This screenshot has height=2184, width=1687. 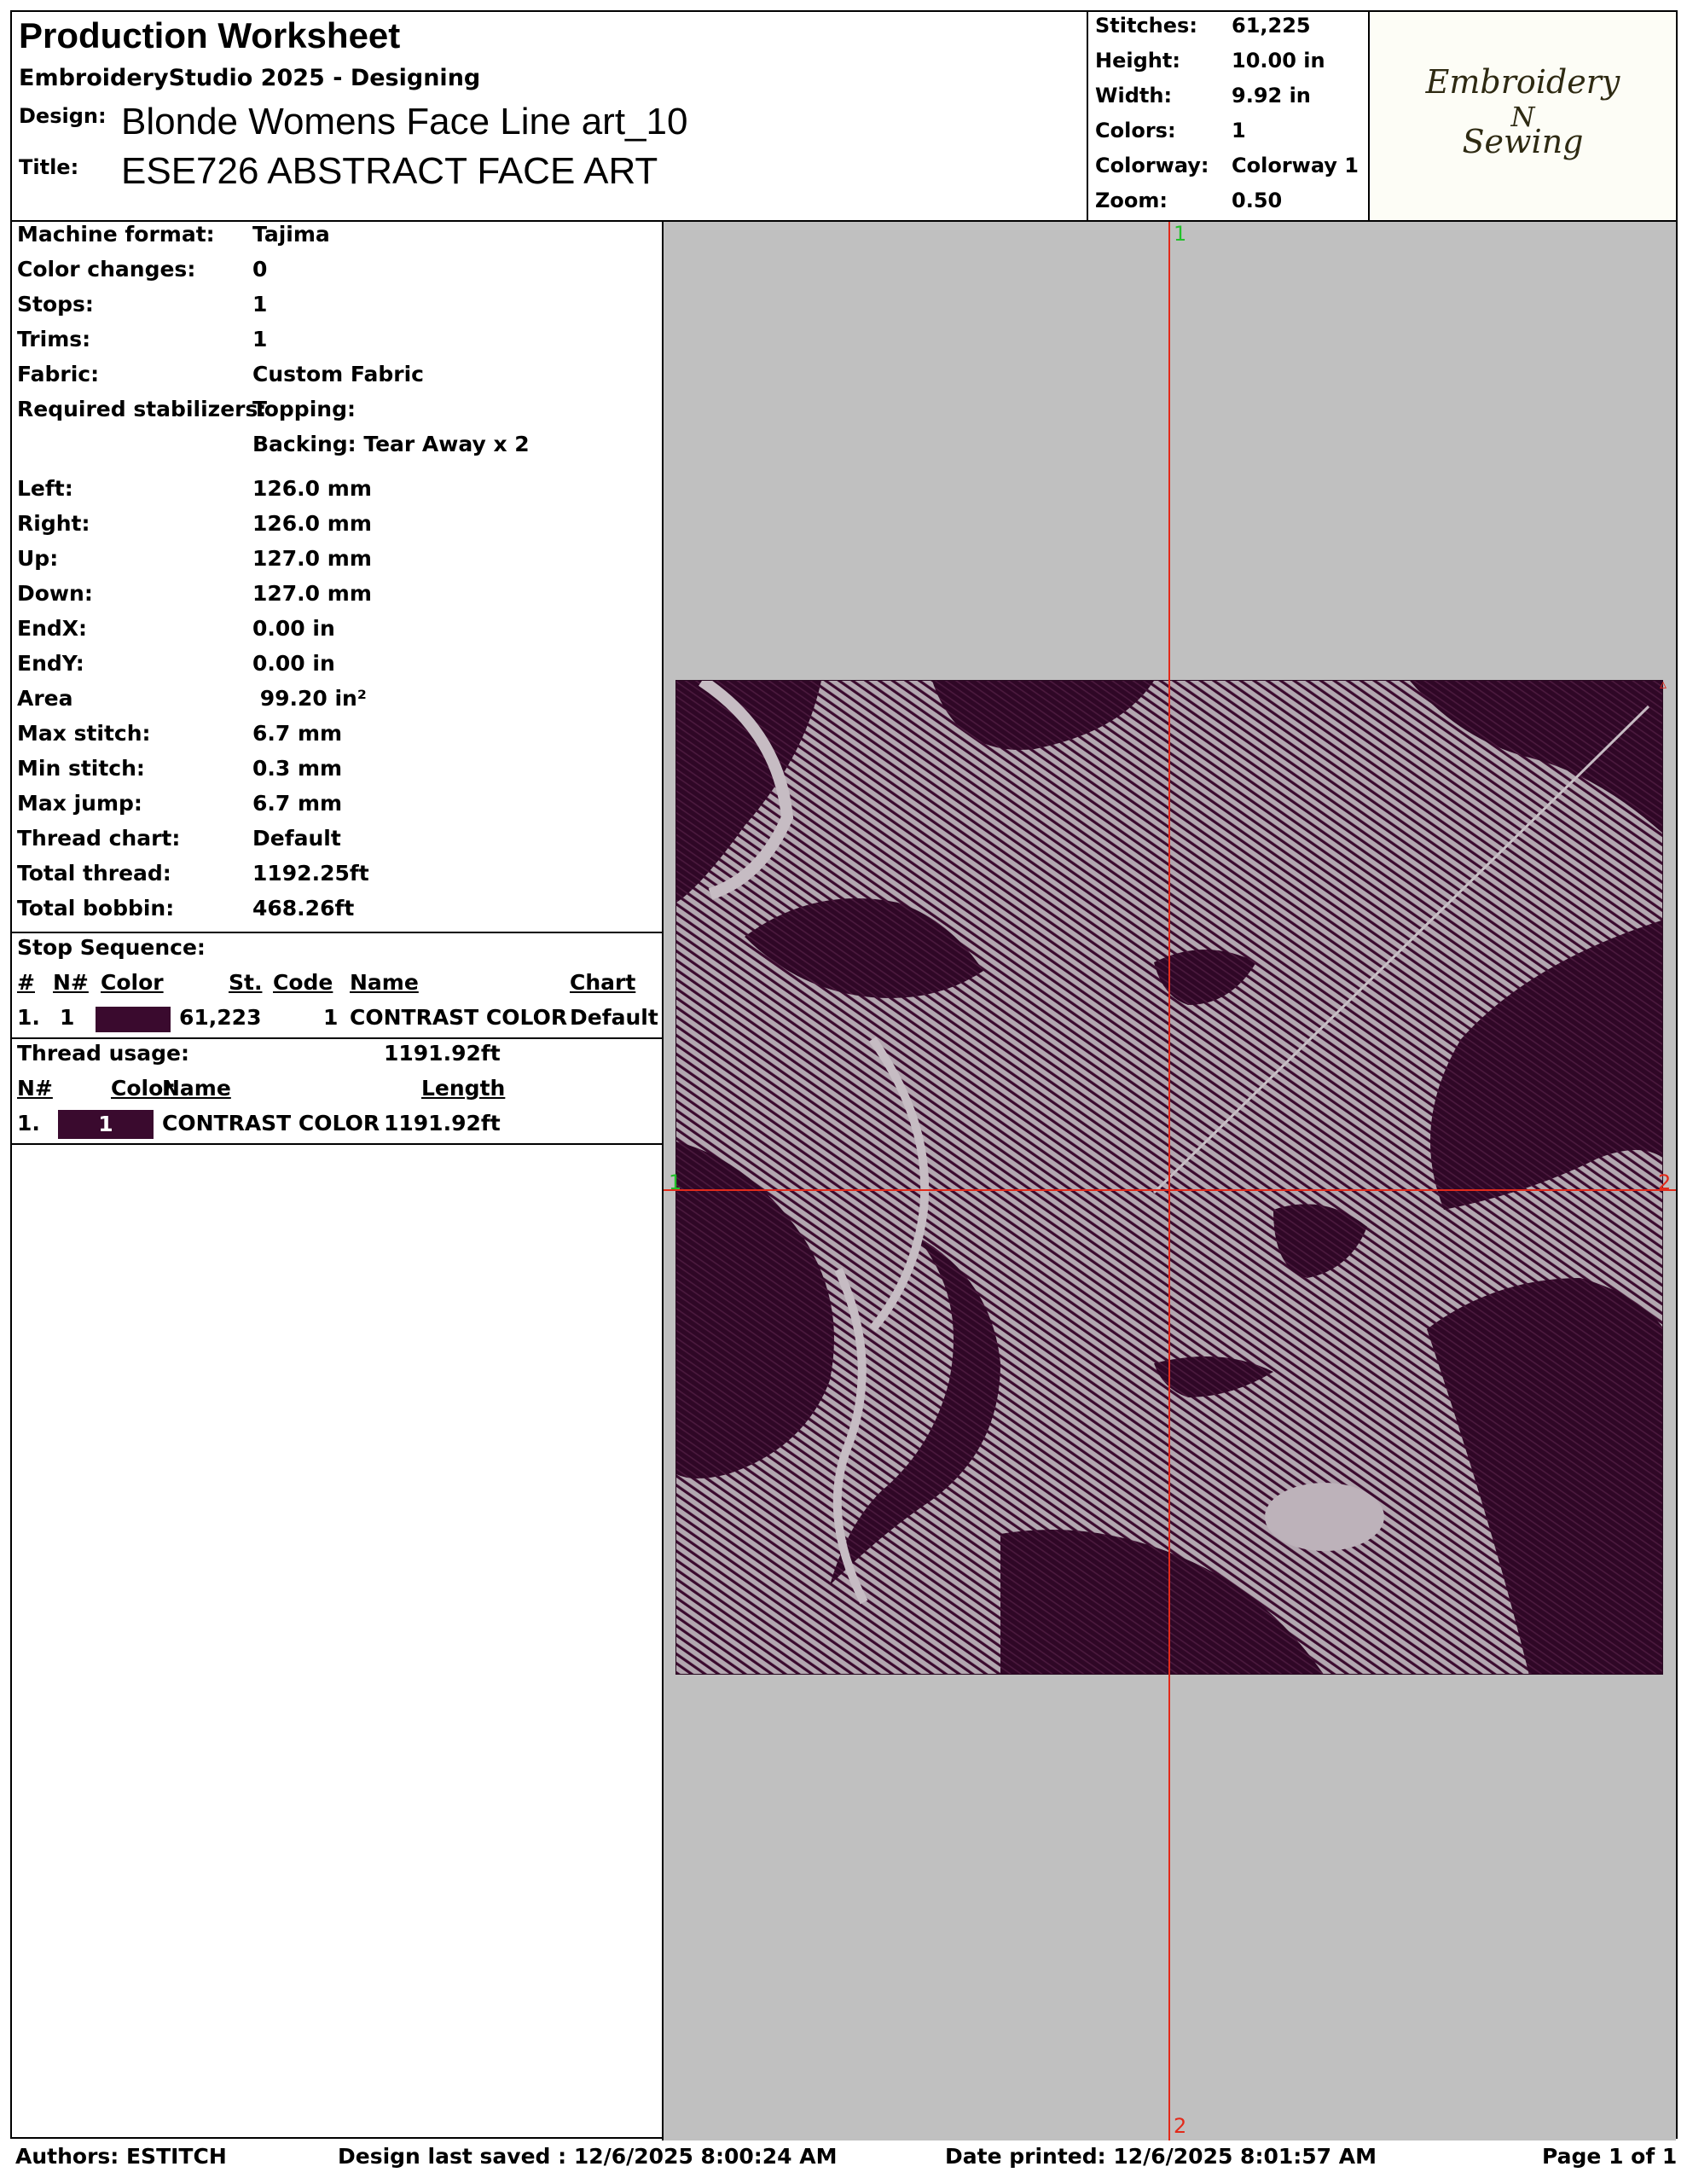 I want to click on page-title: Production Worksheet, so click(x=210, y=35).